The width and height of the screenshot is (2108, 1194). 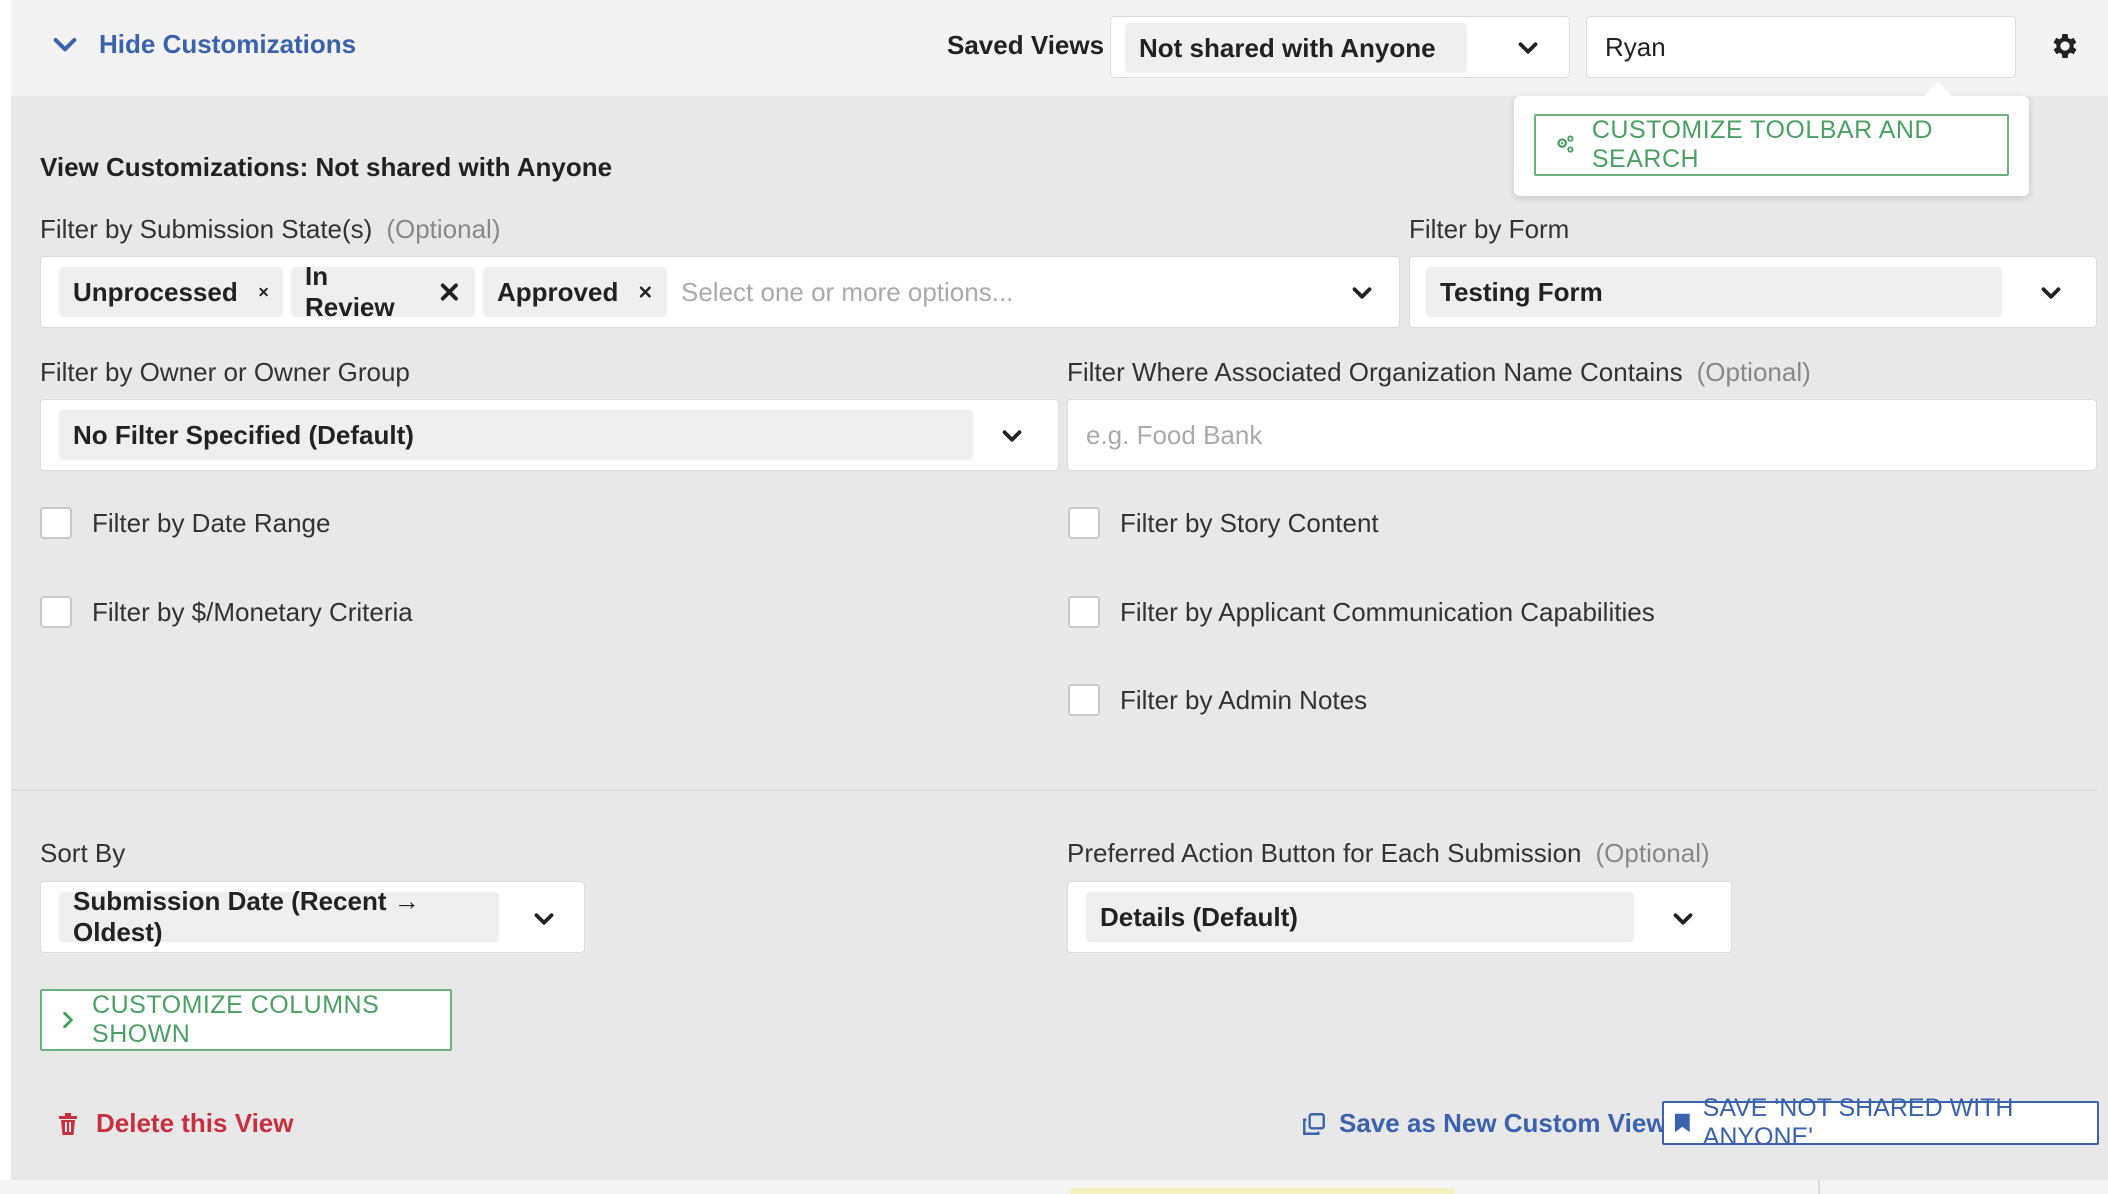 I want to click on sort-by-label: Sort By, so click(x=83, y=853).